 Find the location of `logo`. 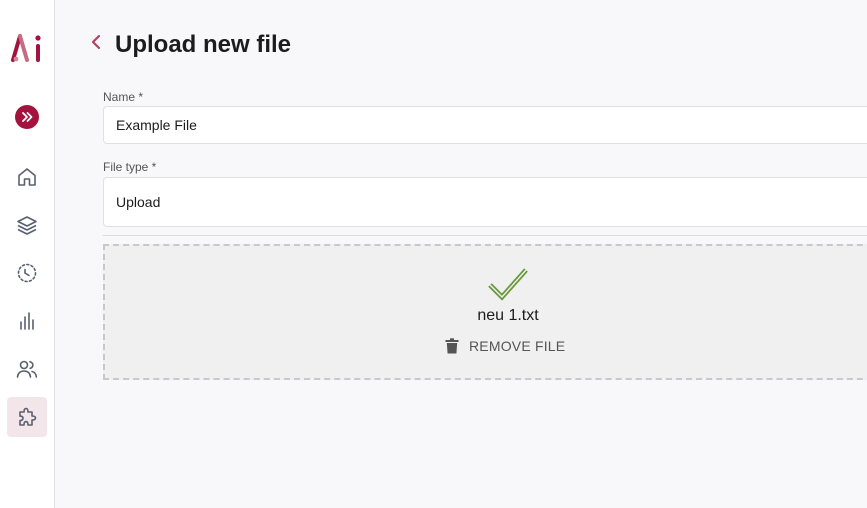

logo is located at coordinates (26, 48).